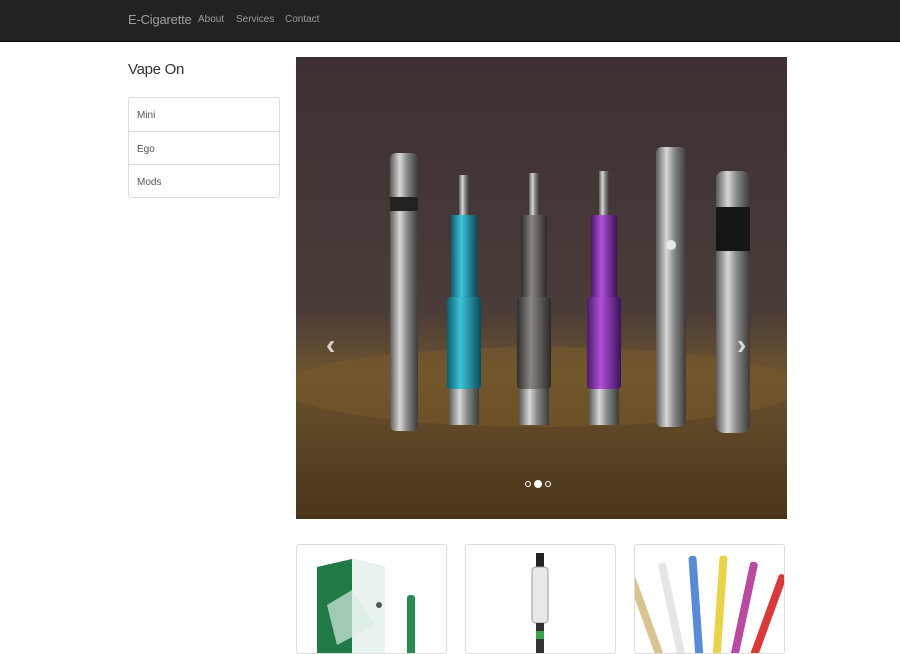  Describe the element at coordinates (156, 69) in the screenshot. I see `sidebar-title: Vape On` at that location.